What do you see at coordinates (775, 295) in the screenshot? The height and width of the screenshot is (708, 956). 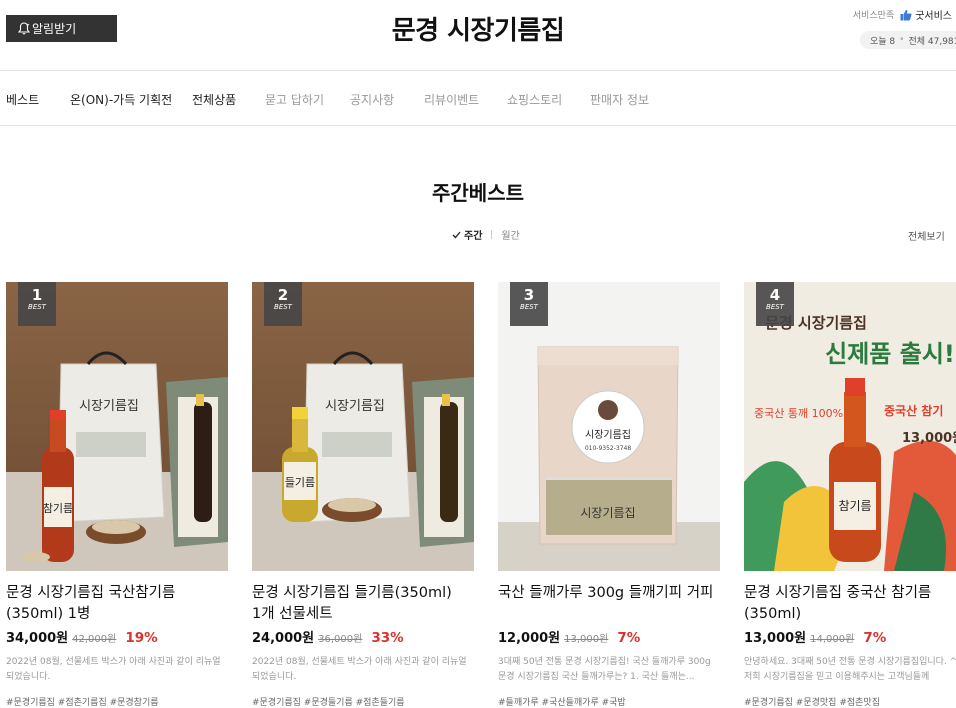 I see `rank-number: 4` at bounding box center [775, 295].